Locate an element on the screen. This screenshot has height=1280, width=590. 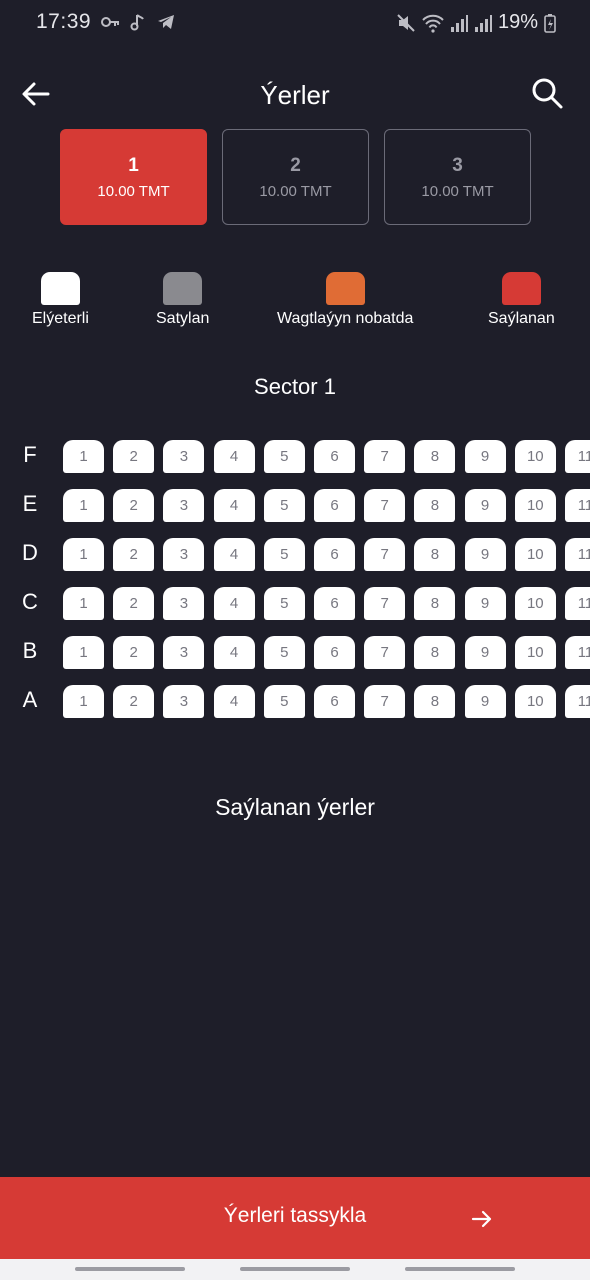
row-label: F is located at coordinates (30, 454).